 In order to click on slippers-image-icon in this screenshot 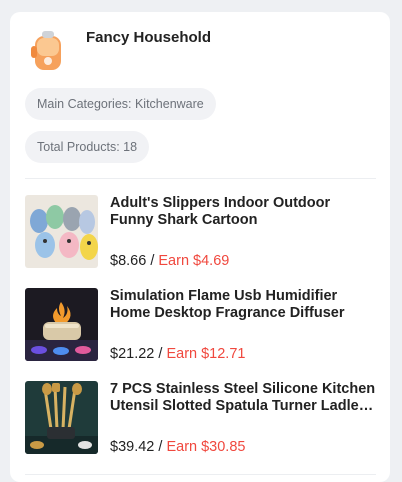, I will do `click(61, 231)`.